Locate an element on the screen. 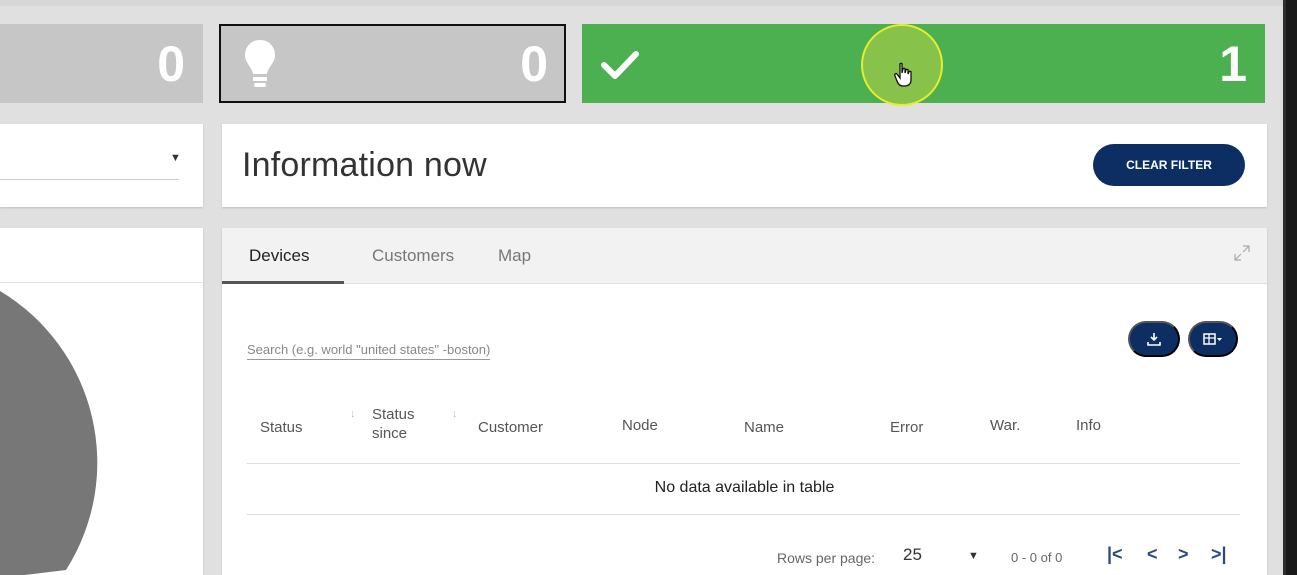  chart-card is located at coordinates (101, 401).